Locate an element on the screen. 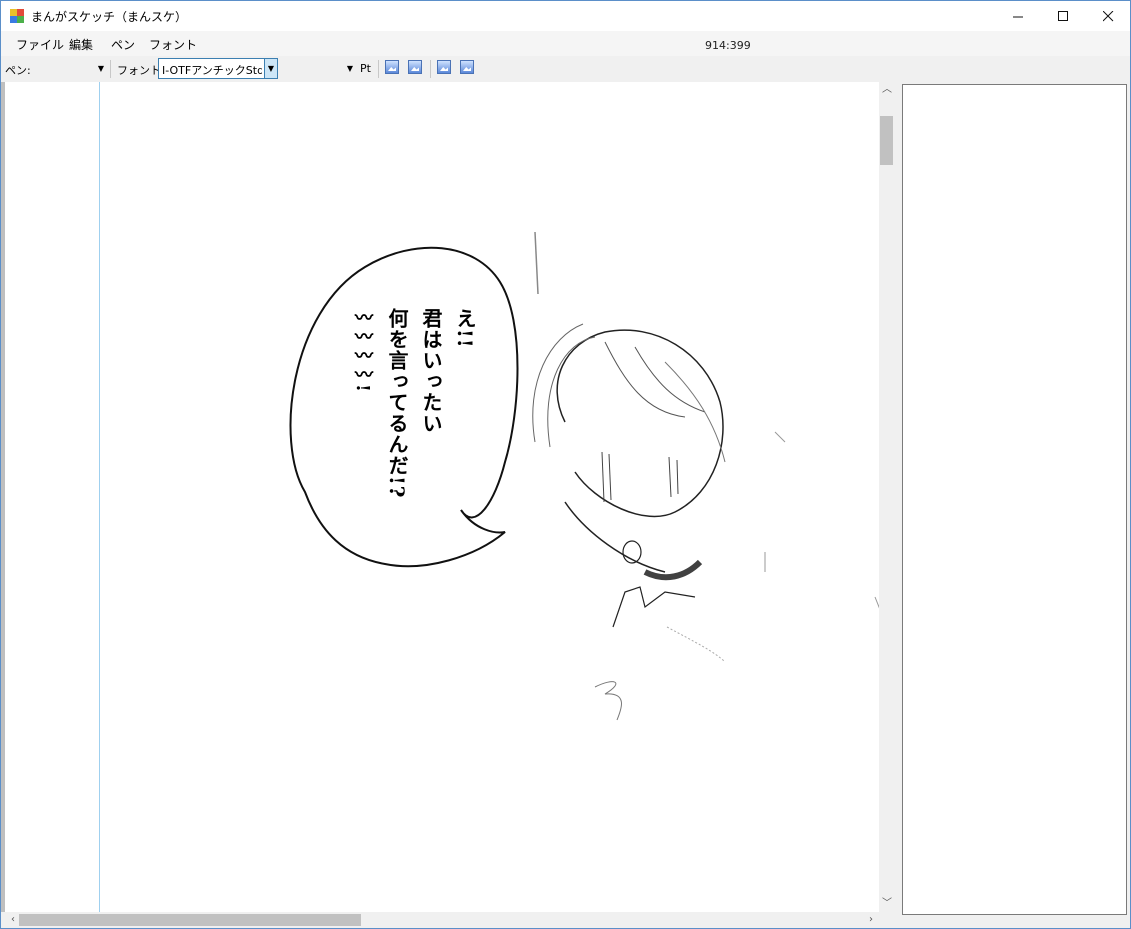 The image size is (1131, 929). chevron-right-icon: › is located at coordinates (871, 920).